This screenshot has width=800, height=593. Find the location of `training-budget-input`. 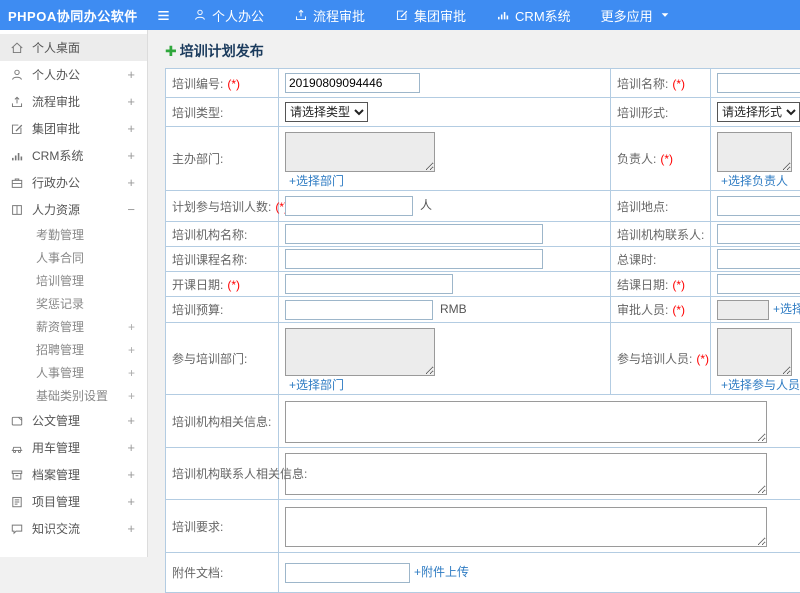

training-budget-input is located at coordinates (359, 310).